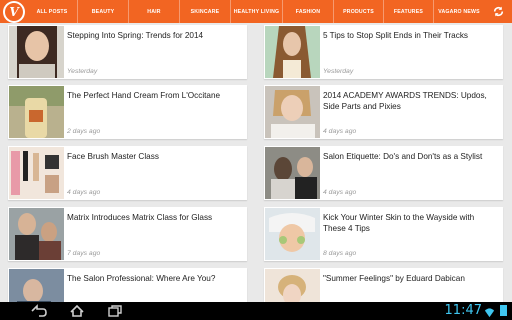 The width and height of the screenshot is (512, 320). What do you see at coordinates (358, 11) in the screenshot?
I see `tab-products: PRODUCTS` at bounding box center [358, 11].